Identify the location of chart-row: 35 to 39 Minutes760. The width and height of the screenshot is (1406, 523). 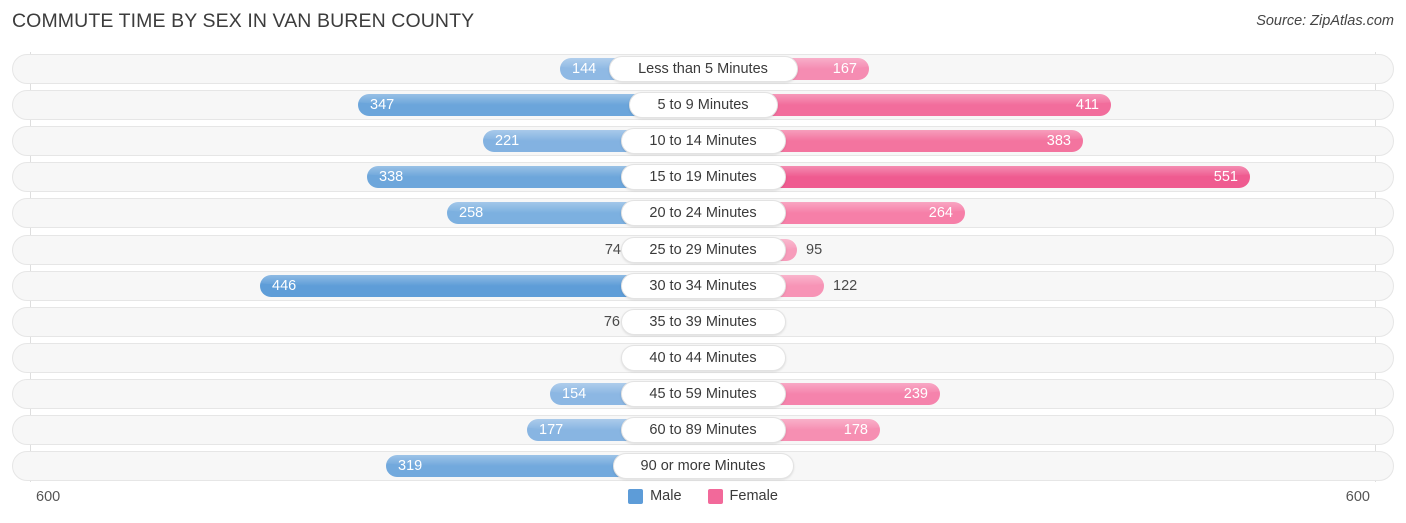
(703, 321).